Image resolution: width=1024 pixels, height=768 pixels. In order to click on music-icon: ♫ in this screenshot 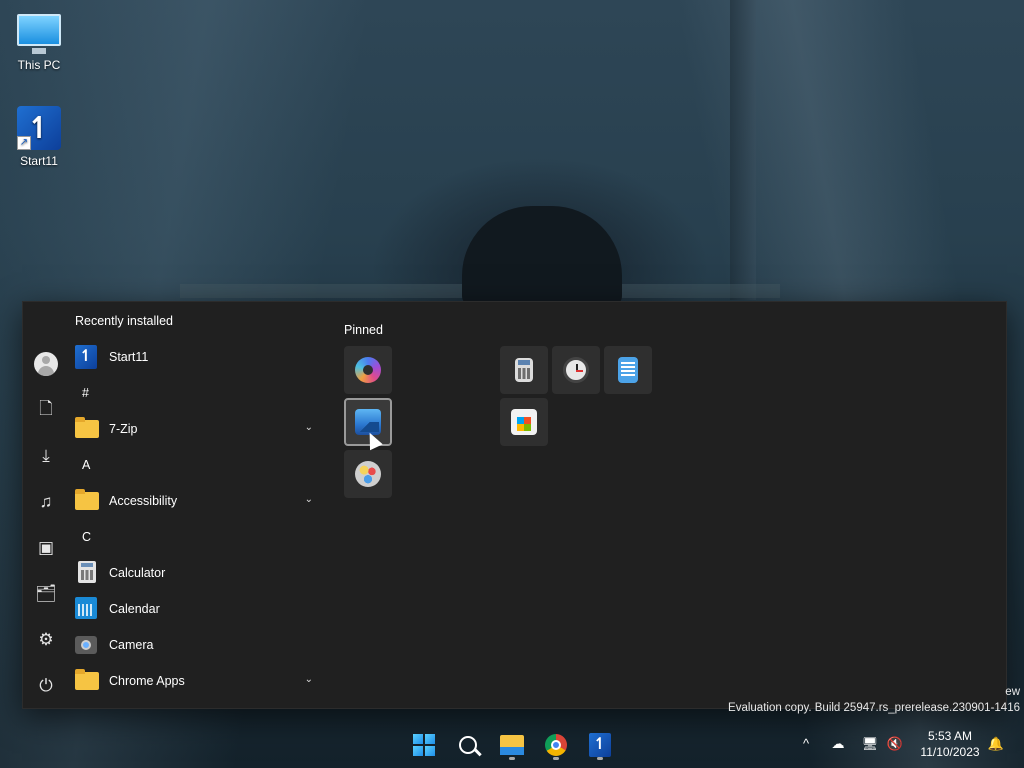, I will do `click(46, 501)`.